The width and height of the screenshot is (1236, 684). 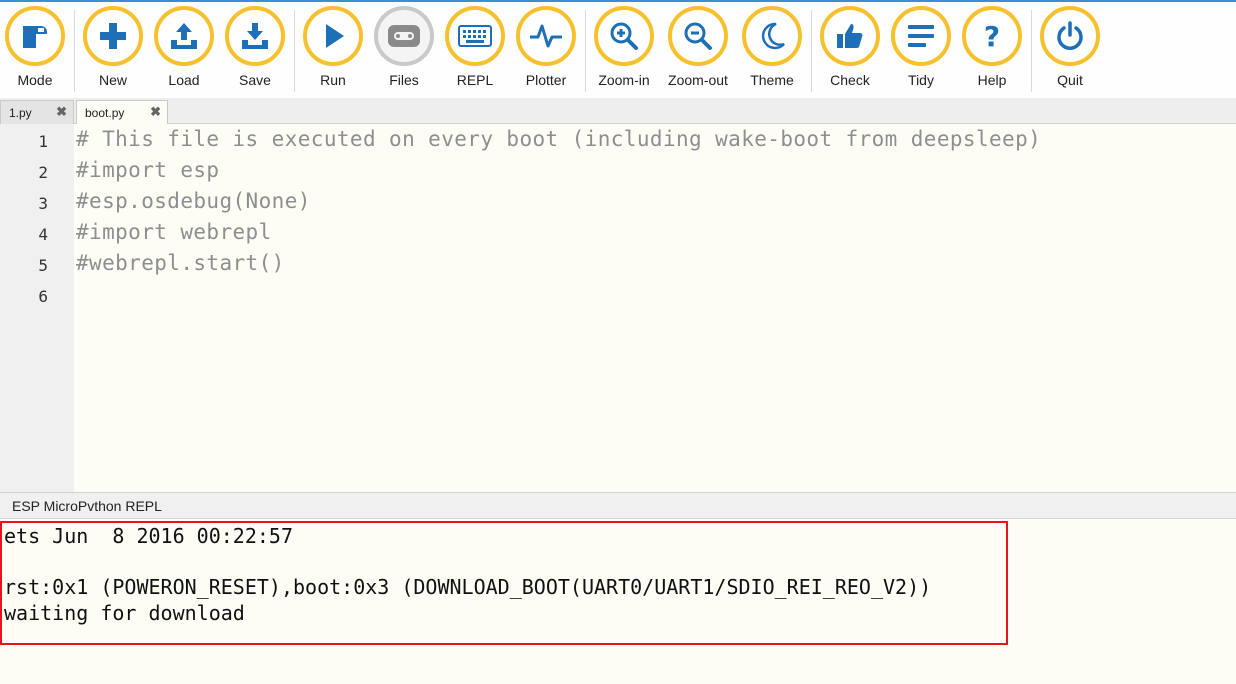 I want to click on lines-icon, so click(x=921, y=36).